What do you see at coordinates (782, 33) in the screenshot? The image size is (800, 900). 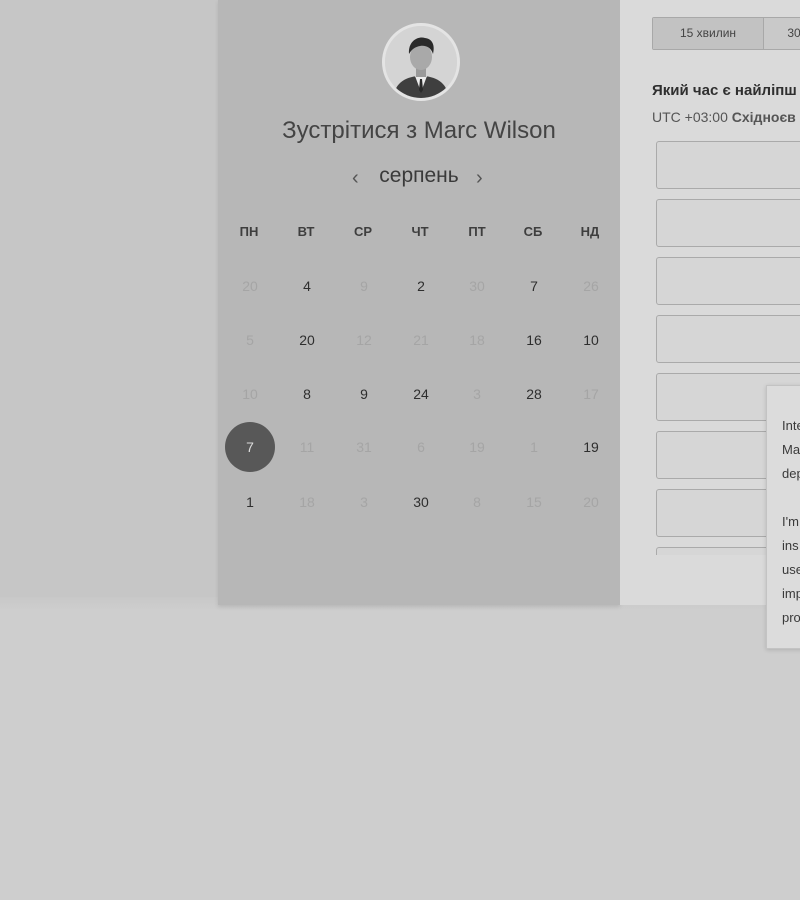 I see `duration-tab-30: 30` at bounding box center [782, 33].